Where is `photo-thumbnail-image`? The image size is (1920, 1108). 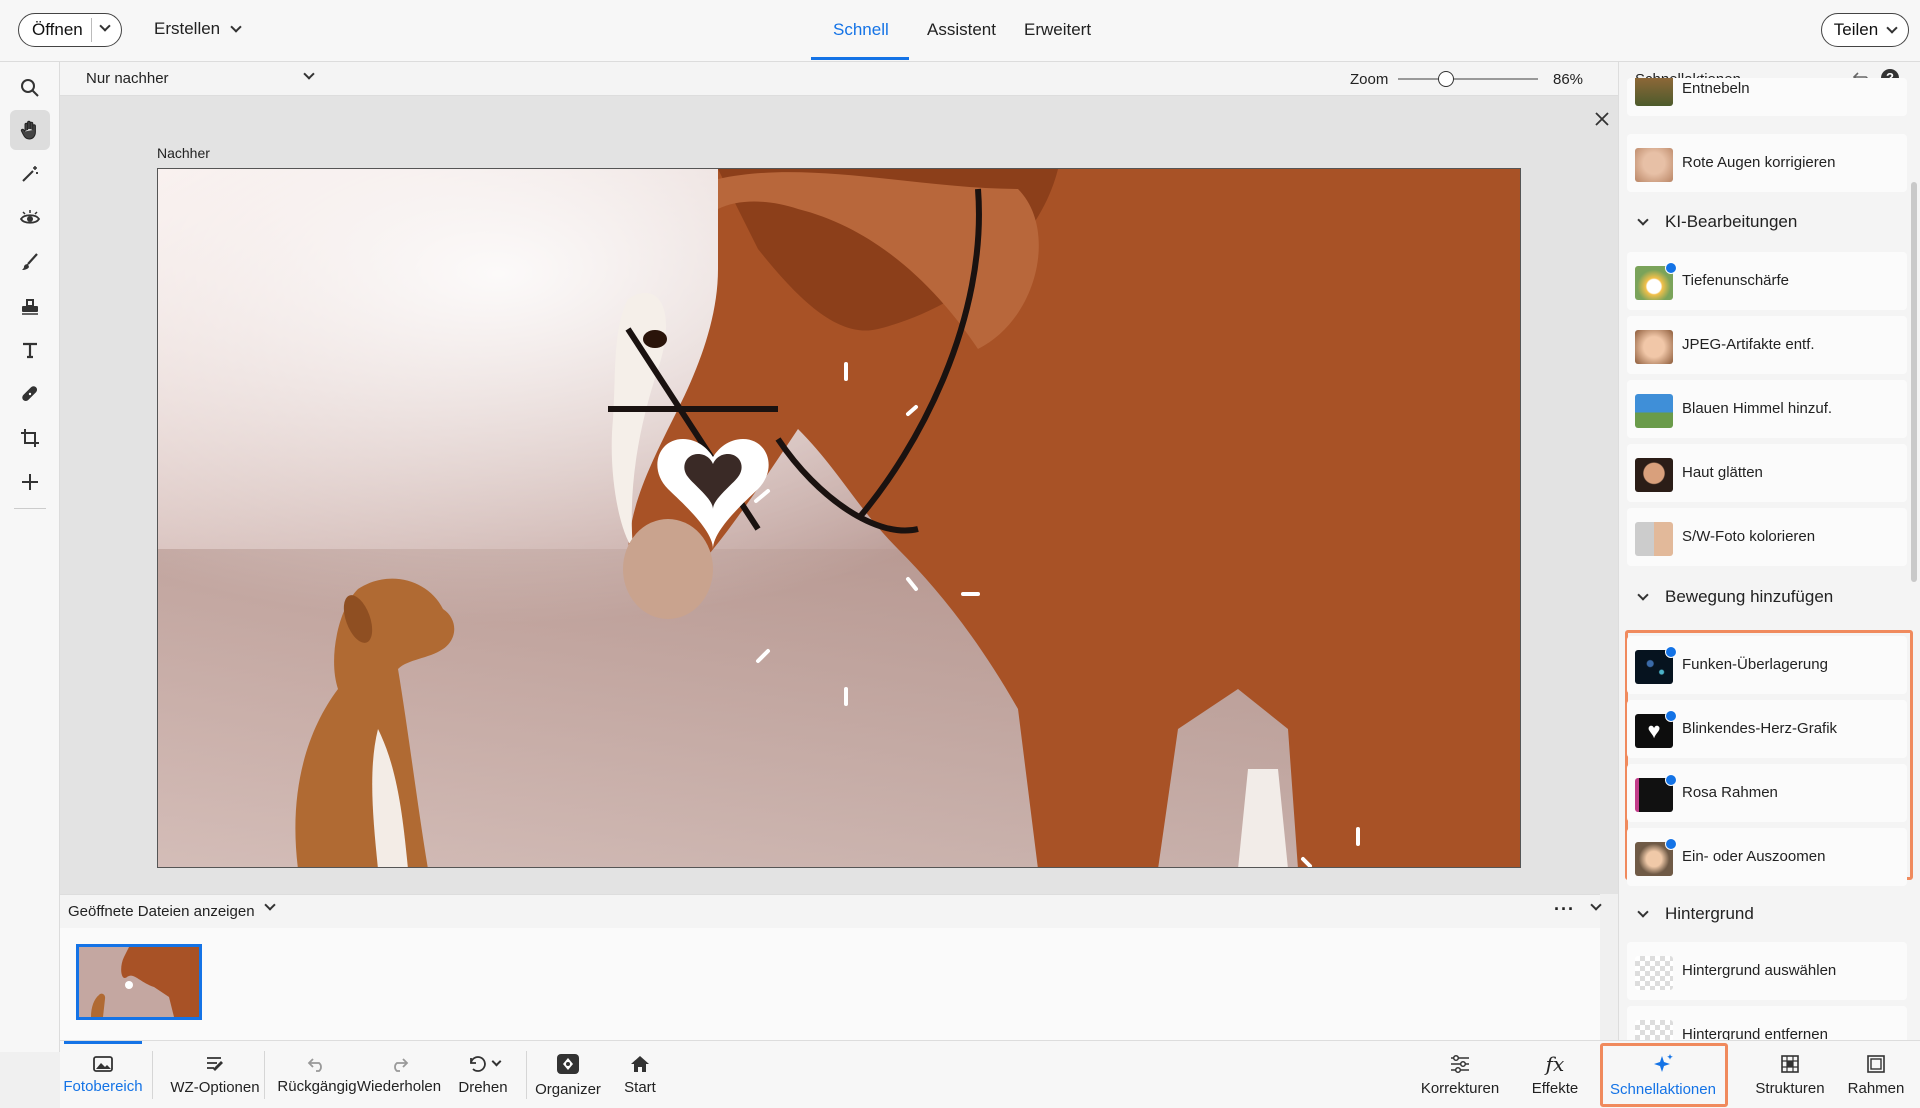
photo-thumbnail-image is located at coordinates (139, 982).